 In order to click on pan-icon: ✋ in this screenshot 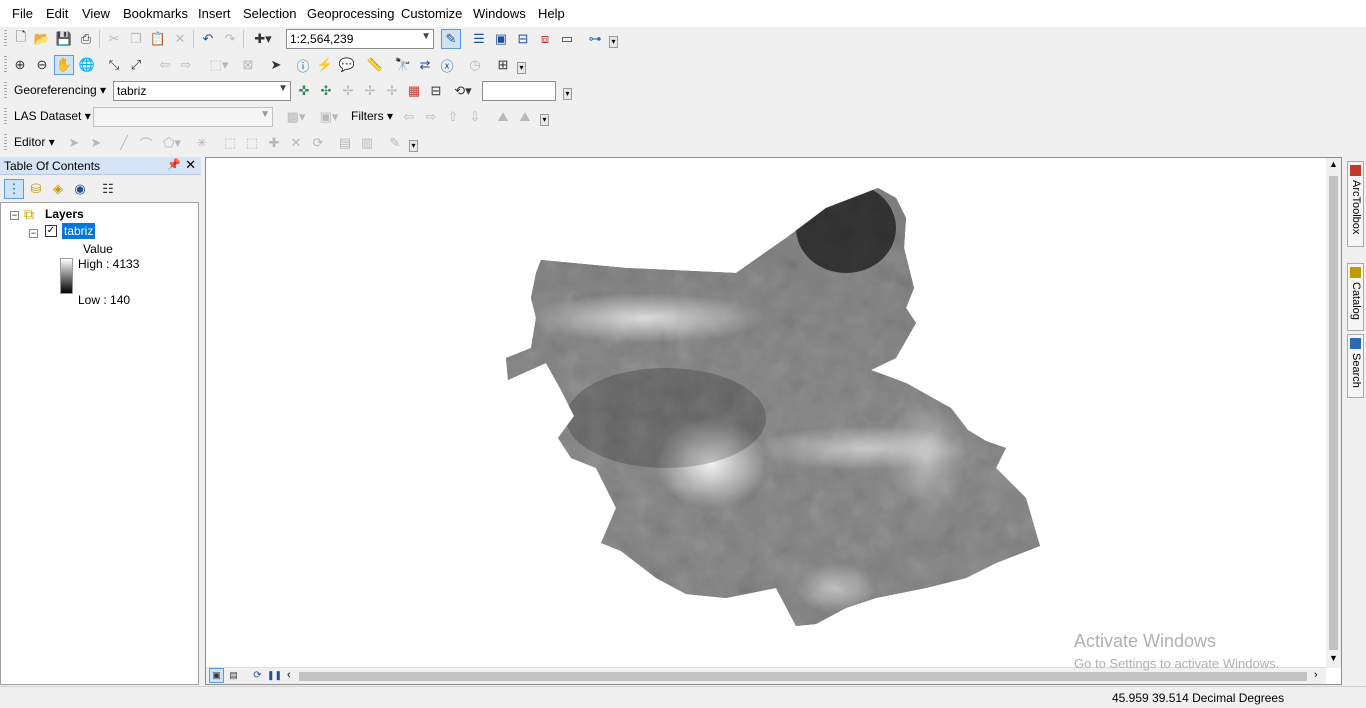, I will do `click(64, 65)`.